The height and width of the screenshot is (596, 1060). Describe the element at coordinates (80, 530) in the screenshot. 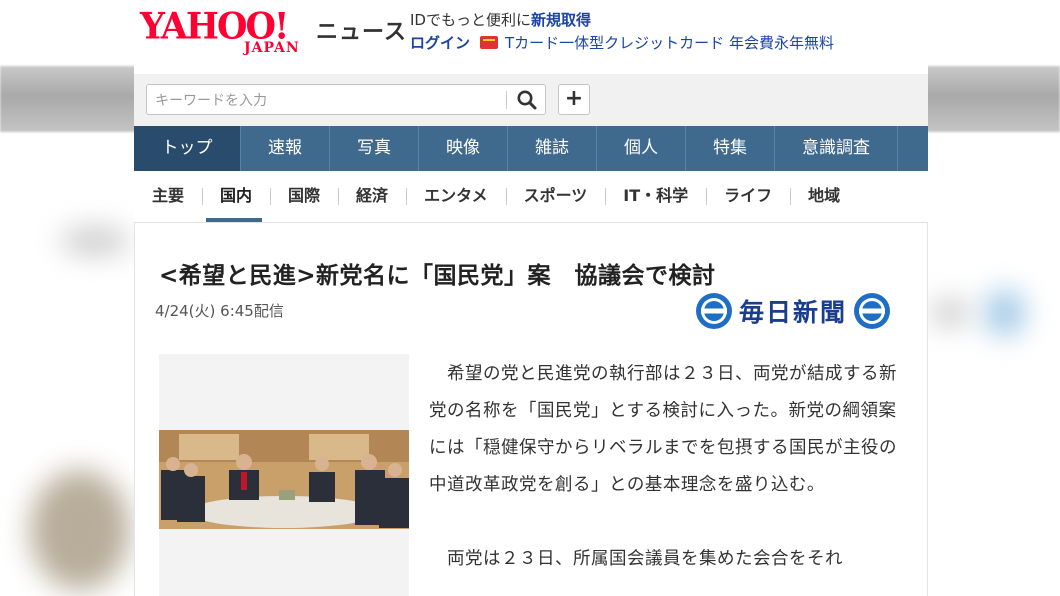

I see `background-blur-left-photo` at that location.